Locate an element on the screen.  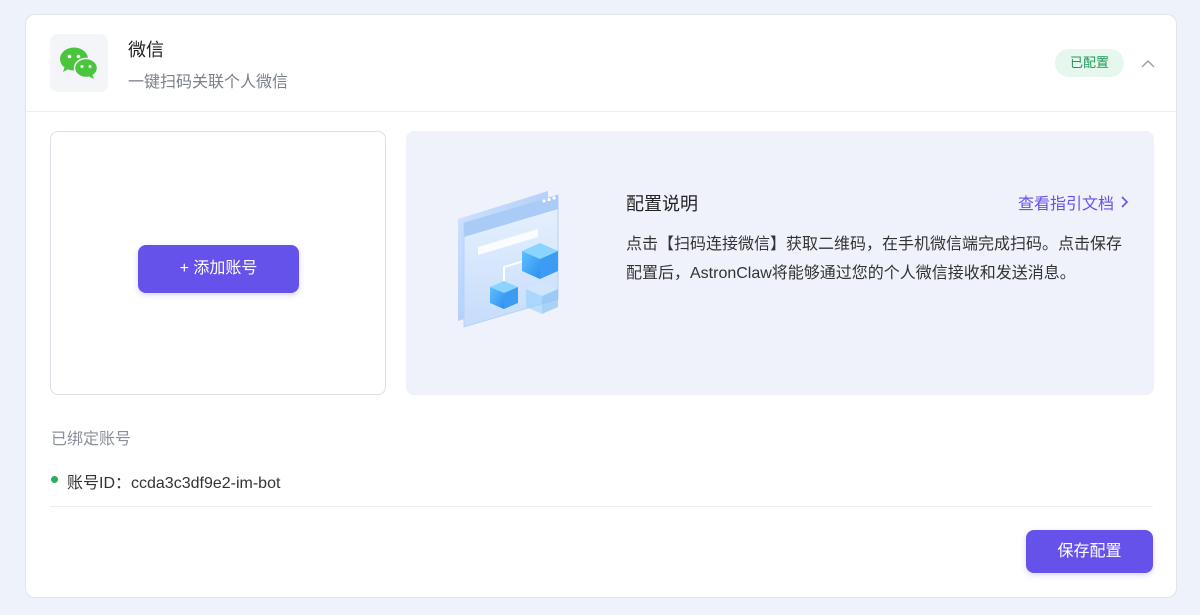
app-subtitle: 一键扫码关联个人微信 is located at coordinates (208, 82).